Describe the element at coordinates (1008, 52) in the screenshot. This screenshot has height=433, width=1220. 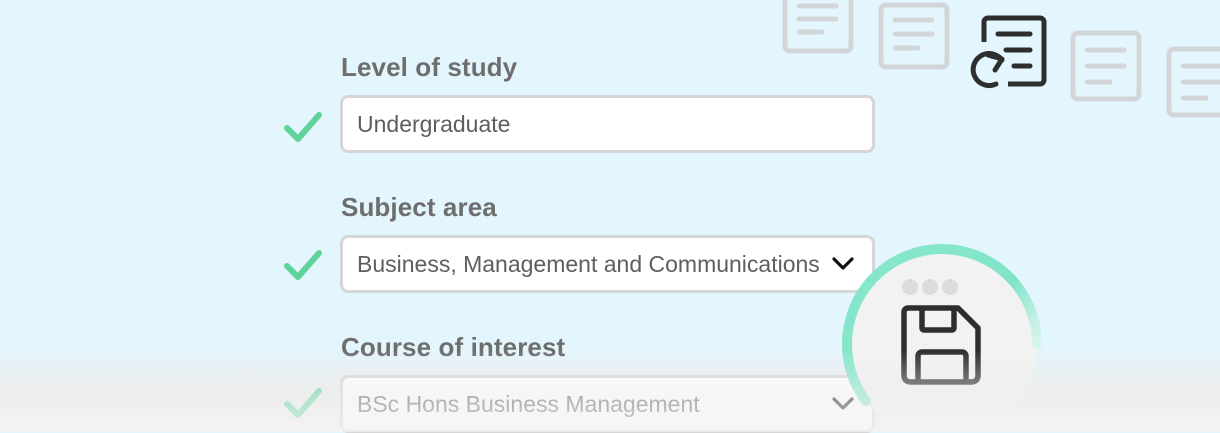
I see `document-swap-icon` at that location.